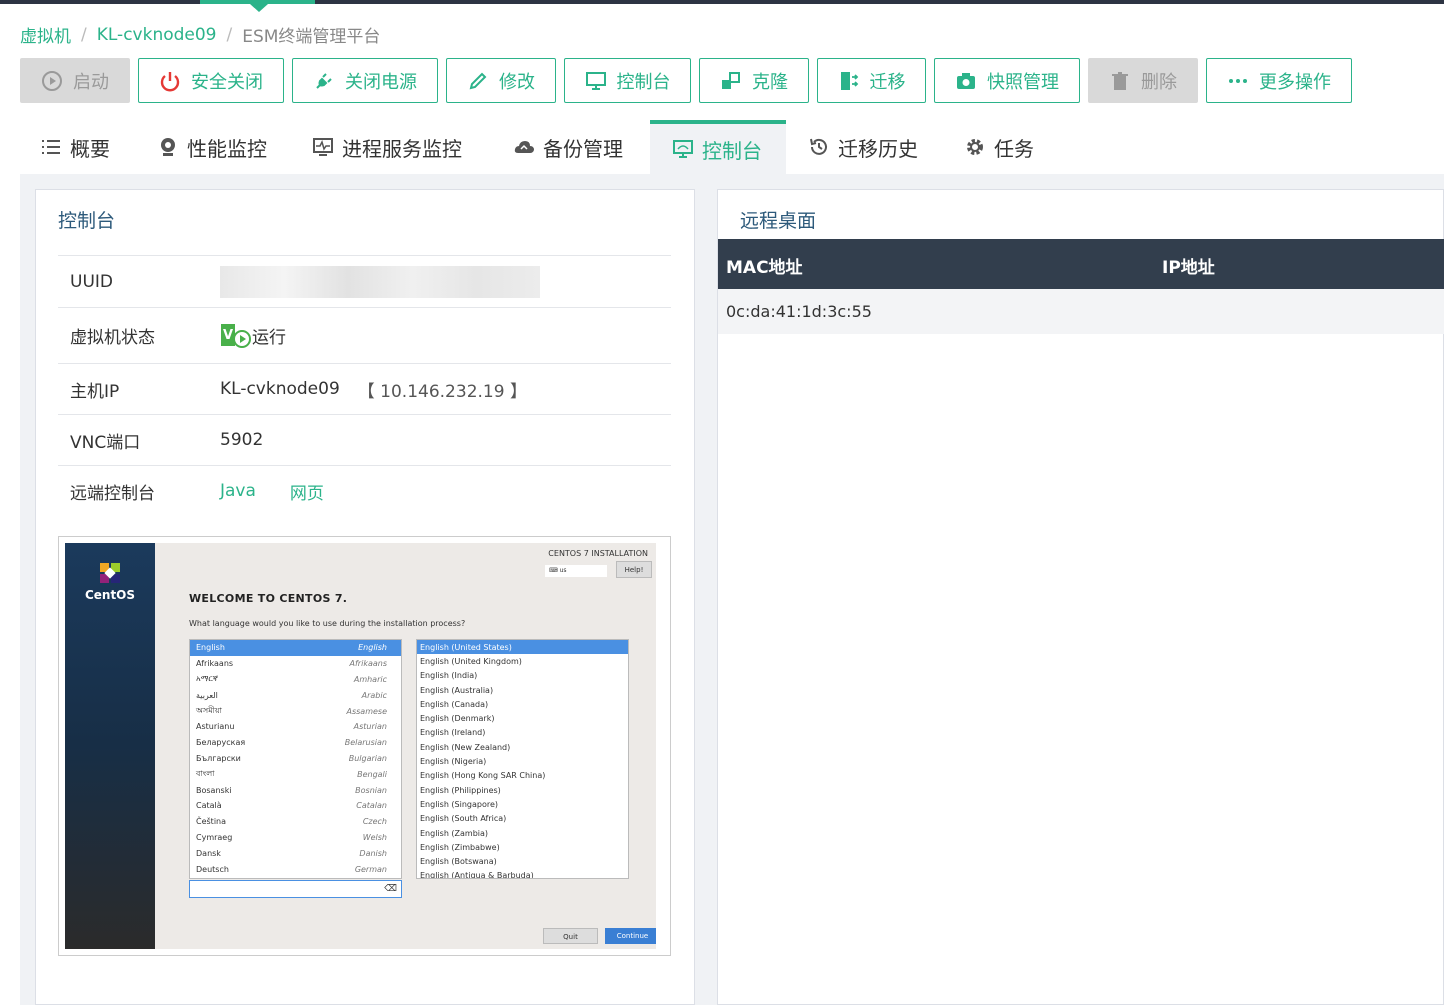 The width and height of the screenshot is (1444, 1005). Describe the element at coordinates (818, 146) in the screenshot. I see `history-icon` at that location.